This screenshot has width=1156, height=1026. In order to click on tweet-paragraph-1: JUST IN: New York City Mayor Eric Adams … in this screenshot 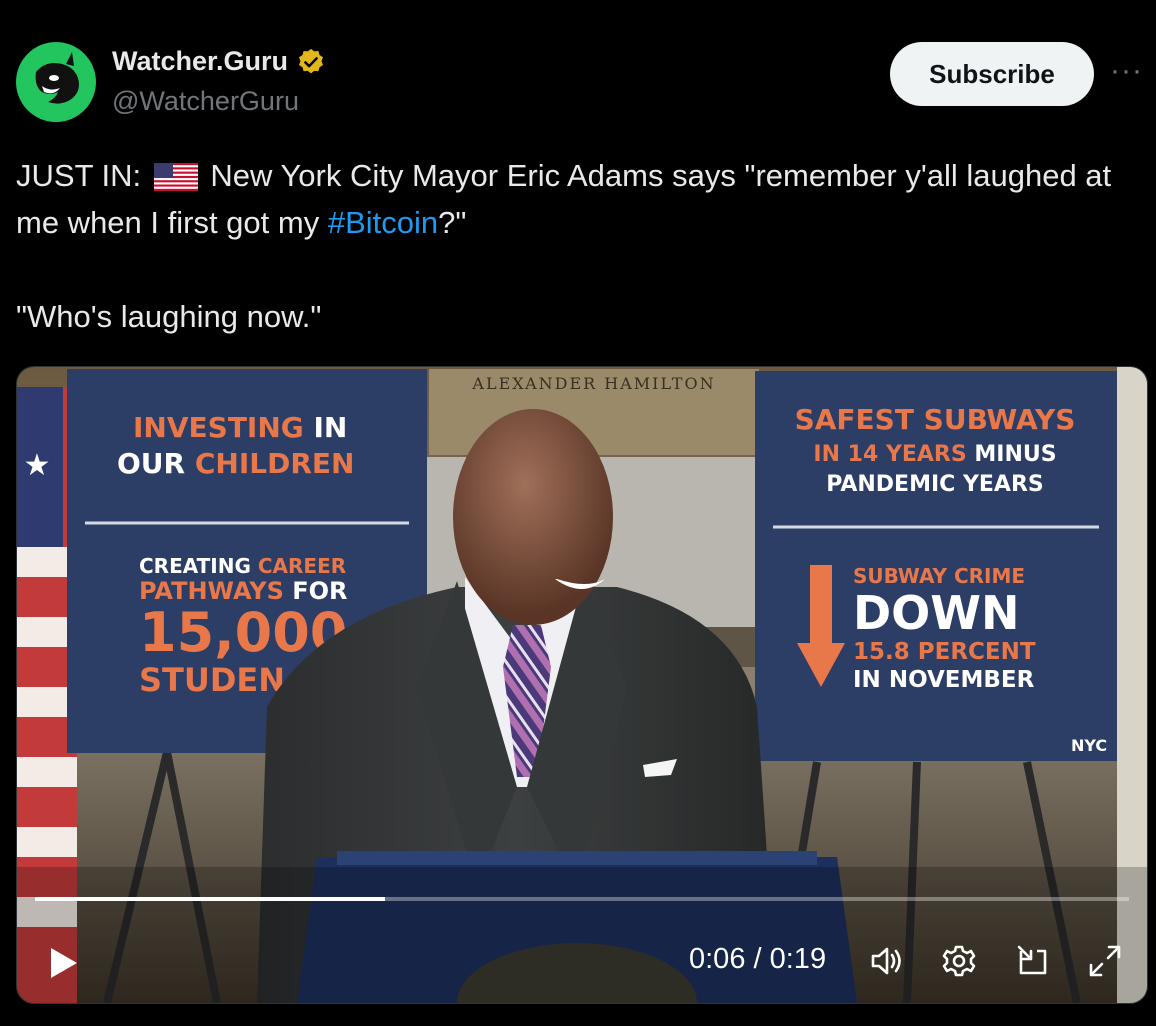, I will do `click(571, 199)`.